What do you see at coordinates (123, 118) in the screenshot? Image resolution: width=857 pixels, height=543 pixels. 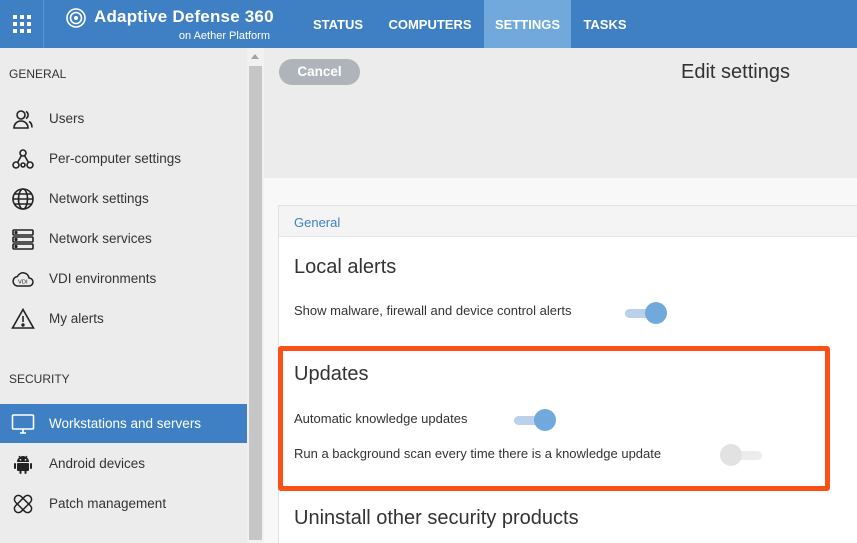 I see `sidebar-item-users: Users` at bounding box center [123, 118].